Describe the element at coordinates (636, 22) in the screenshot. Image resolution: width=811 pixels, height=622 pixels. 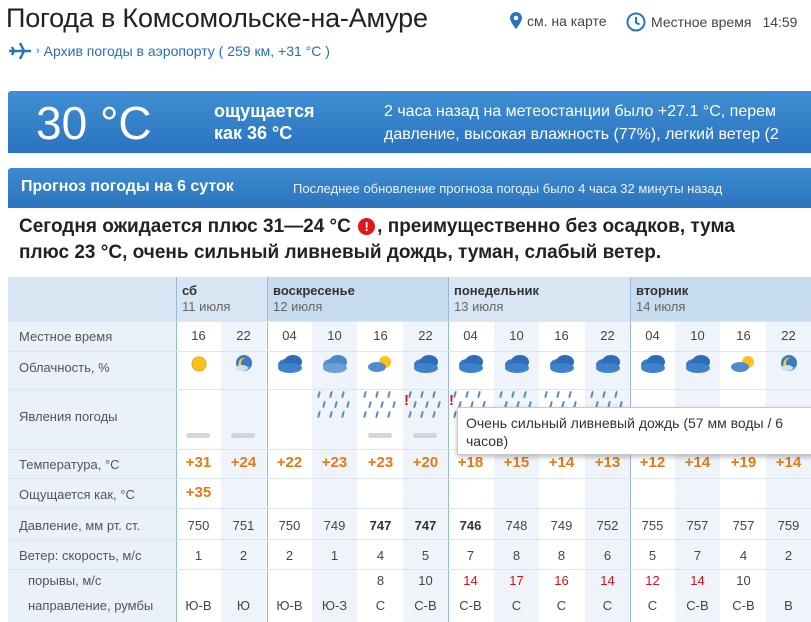
I see `clock-icon` at that location.